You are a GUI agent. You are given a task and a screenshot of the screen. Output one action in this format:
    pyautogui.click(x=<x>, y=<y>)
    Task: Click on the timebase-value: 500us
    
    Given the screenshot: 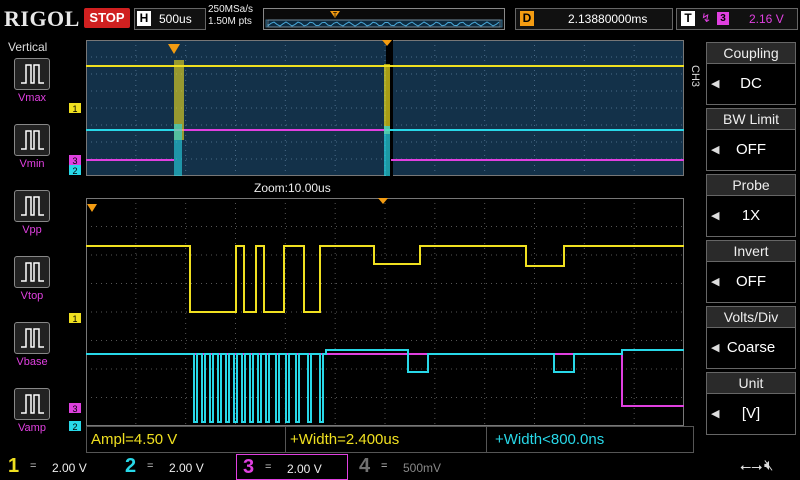 What is the action you would take?
    pyautogui.click(x=175, y=19)
    